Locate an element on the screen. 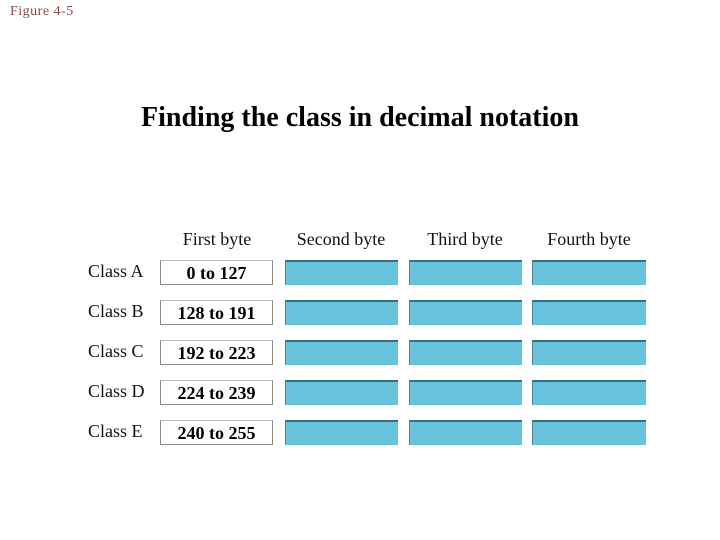 Image resolution: width=720 pixels, height=540 pixels. class-label: Class B is located at coordinates (116, 311).